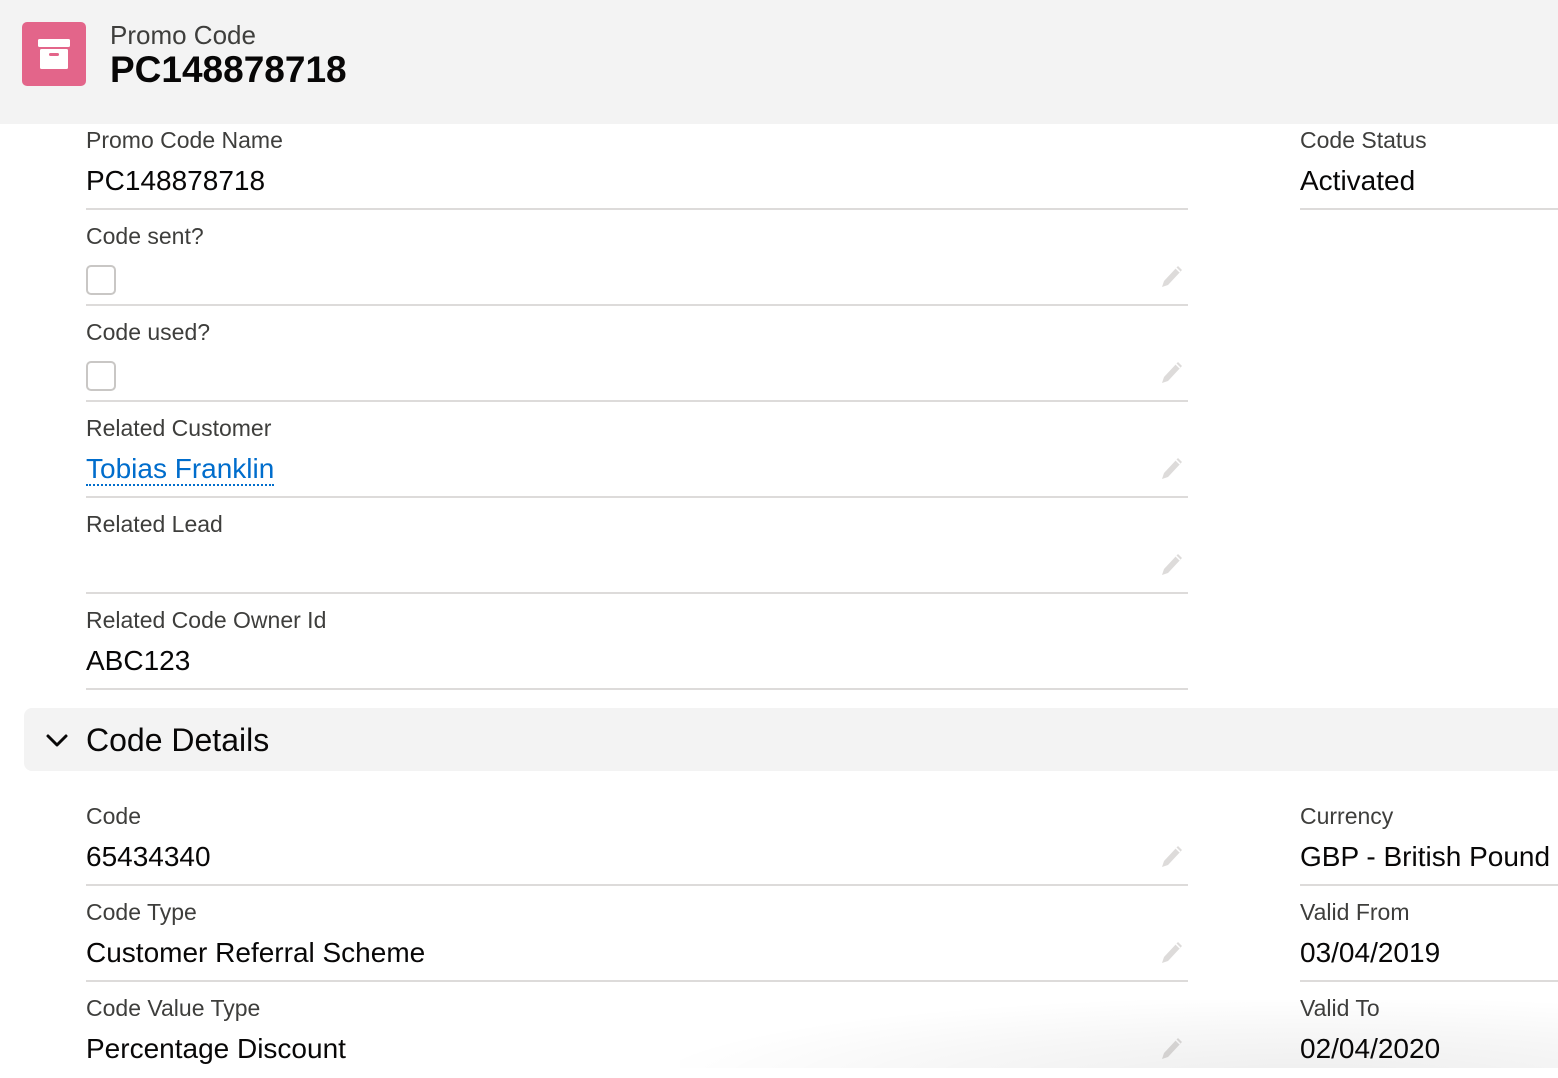  What do you see at coordinates (1347, 816) in the screenshot?
I see `field-label: Currency` at bounding box center [1347, 816].